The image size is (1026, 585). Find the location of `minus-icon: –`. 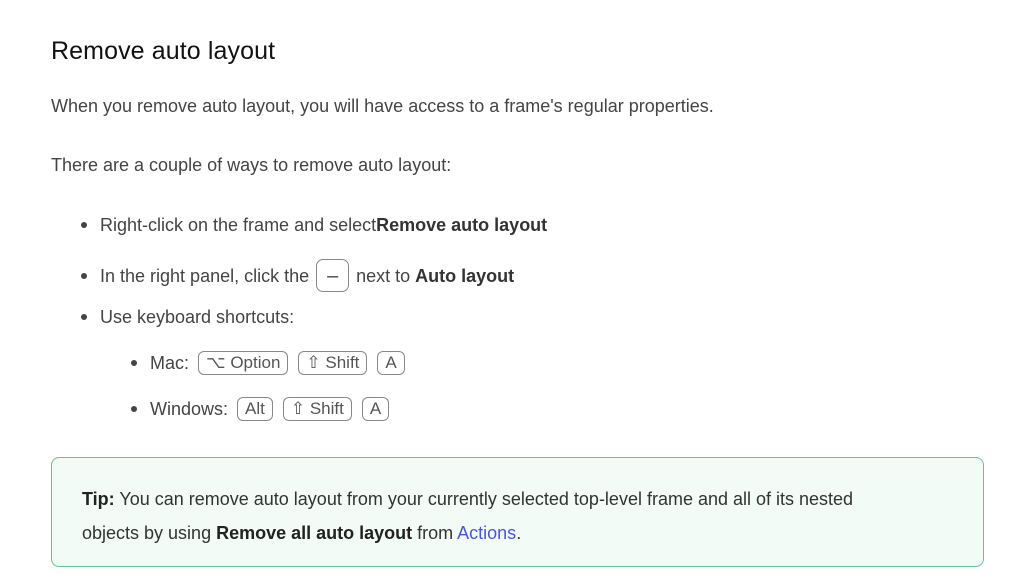

minus-icon: – is located at coordinates (333, 275).